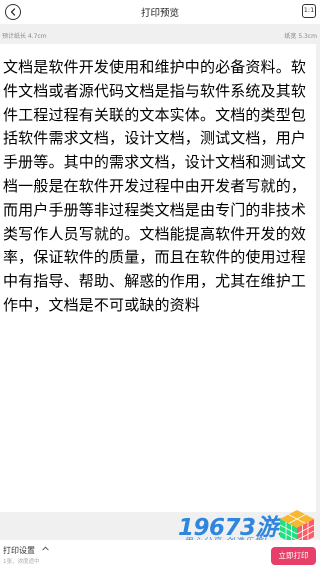 The height and width of the screenshot is (568, 320). What do you see at coordinates (19, 550) in the screenshot?
I see `print-settings-button: 打印设置` at bounding box center [19, 550].